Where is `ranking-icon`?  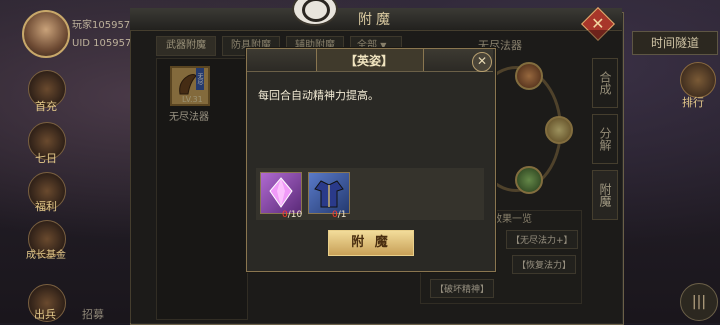
ranking-icon is located at coordinates (698, 80).